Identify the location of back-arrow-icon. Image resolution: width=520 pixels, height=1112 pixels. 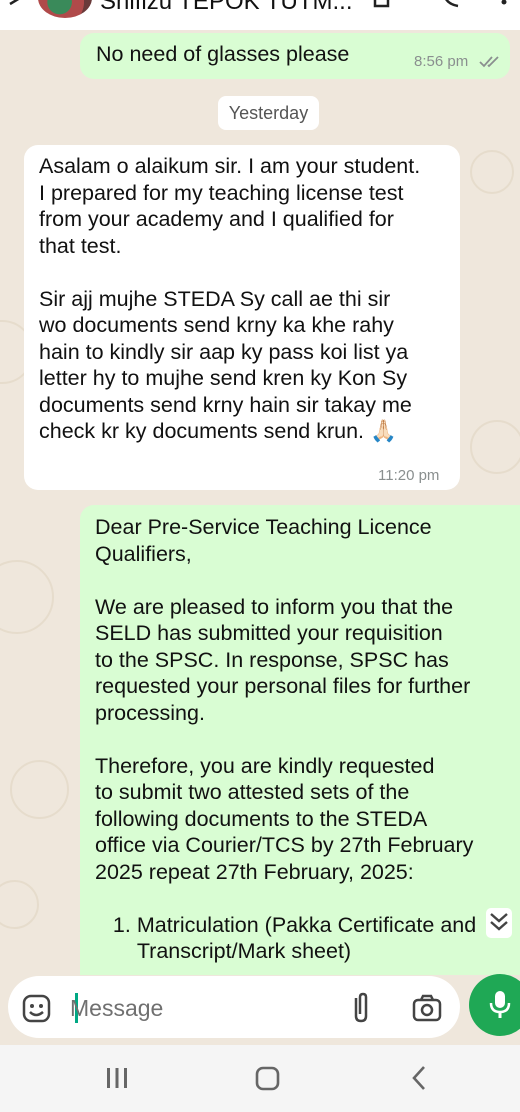
(14, 5).